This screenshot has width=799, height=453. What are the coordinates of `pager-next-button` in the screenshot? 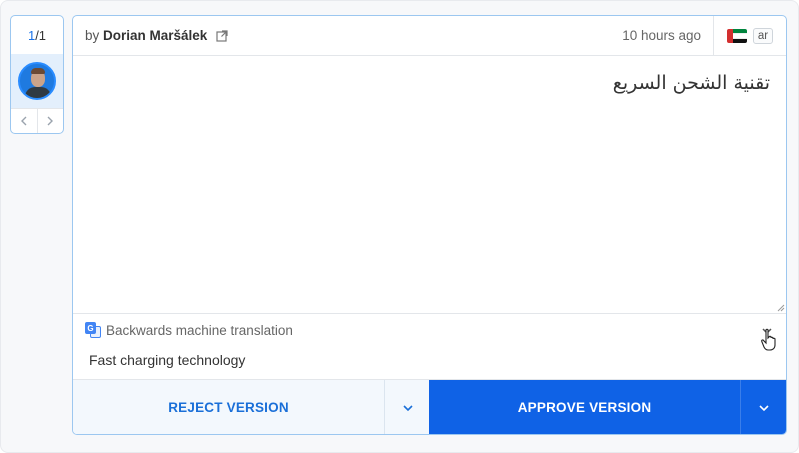 It's located at (51, 121).